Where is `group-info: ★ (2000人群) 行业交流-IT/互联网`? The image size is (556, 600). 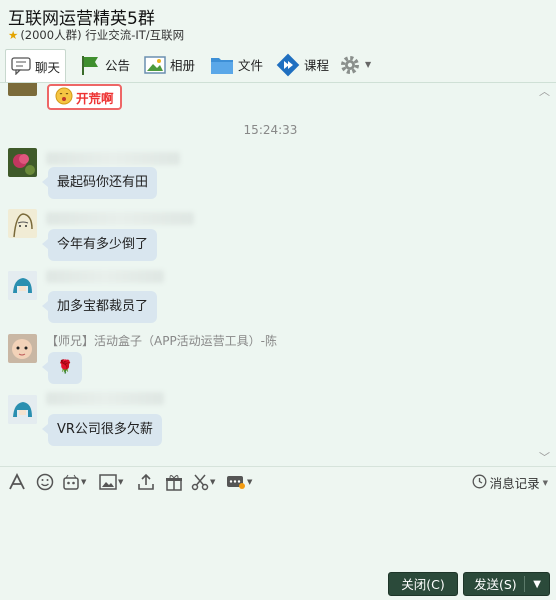 group-info: ★ (2000人群) 行业交流-IT/互联网 is located at coordinates (96, 35).